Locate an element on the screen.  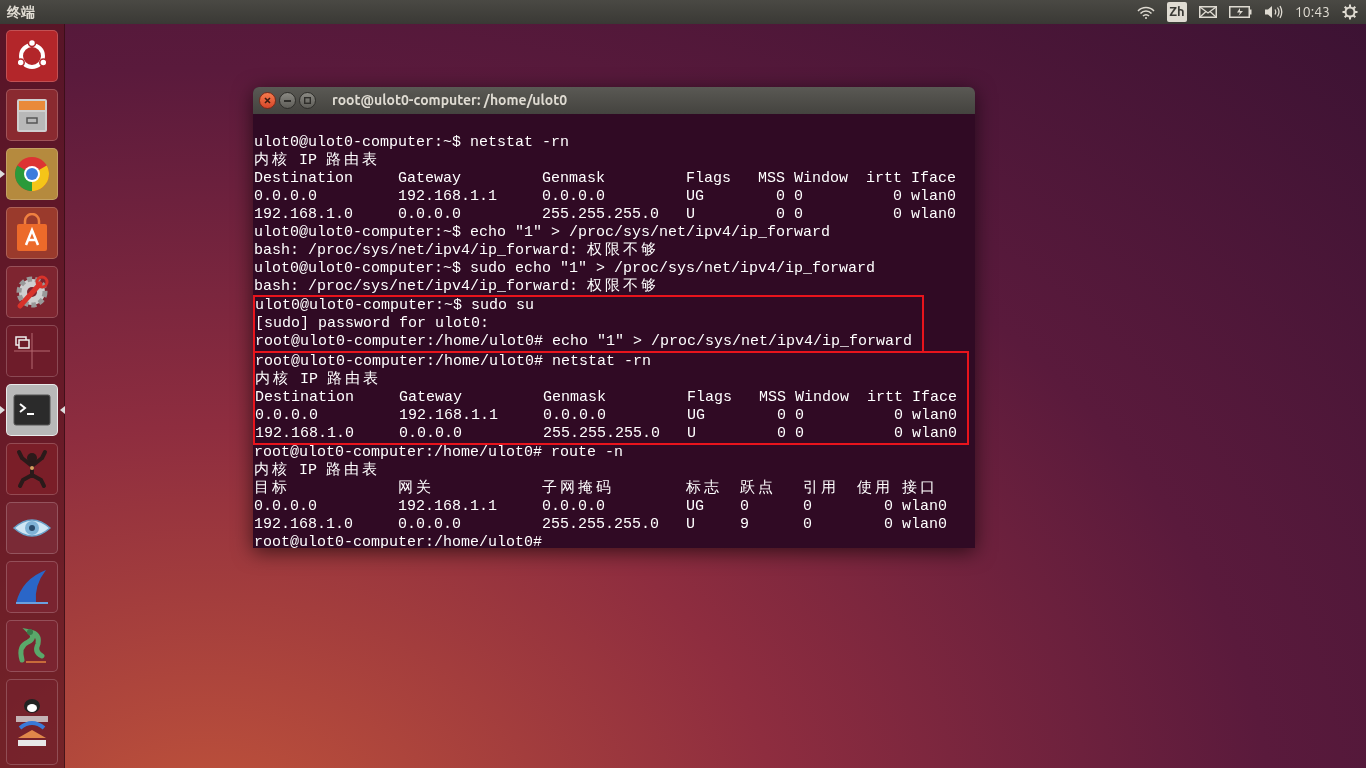
column-header: 标志 is located at coordinates (704, 488).